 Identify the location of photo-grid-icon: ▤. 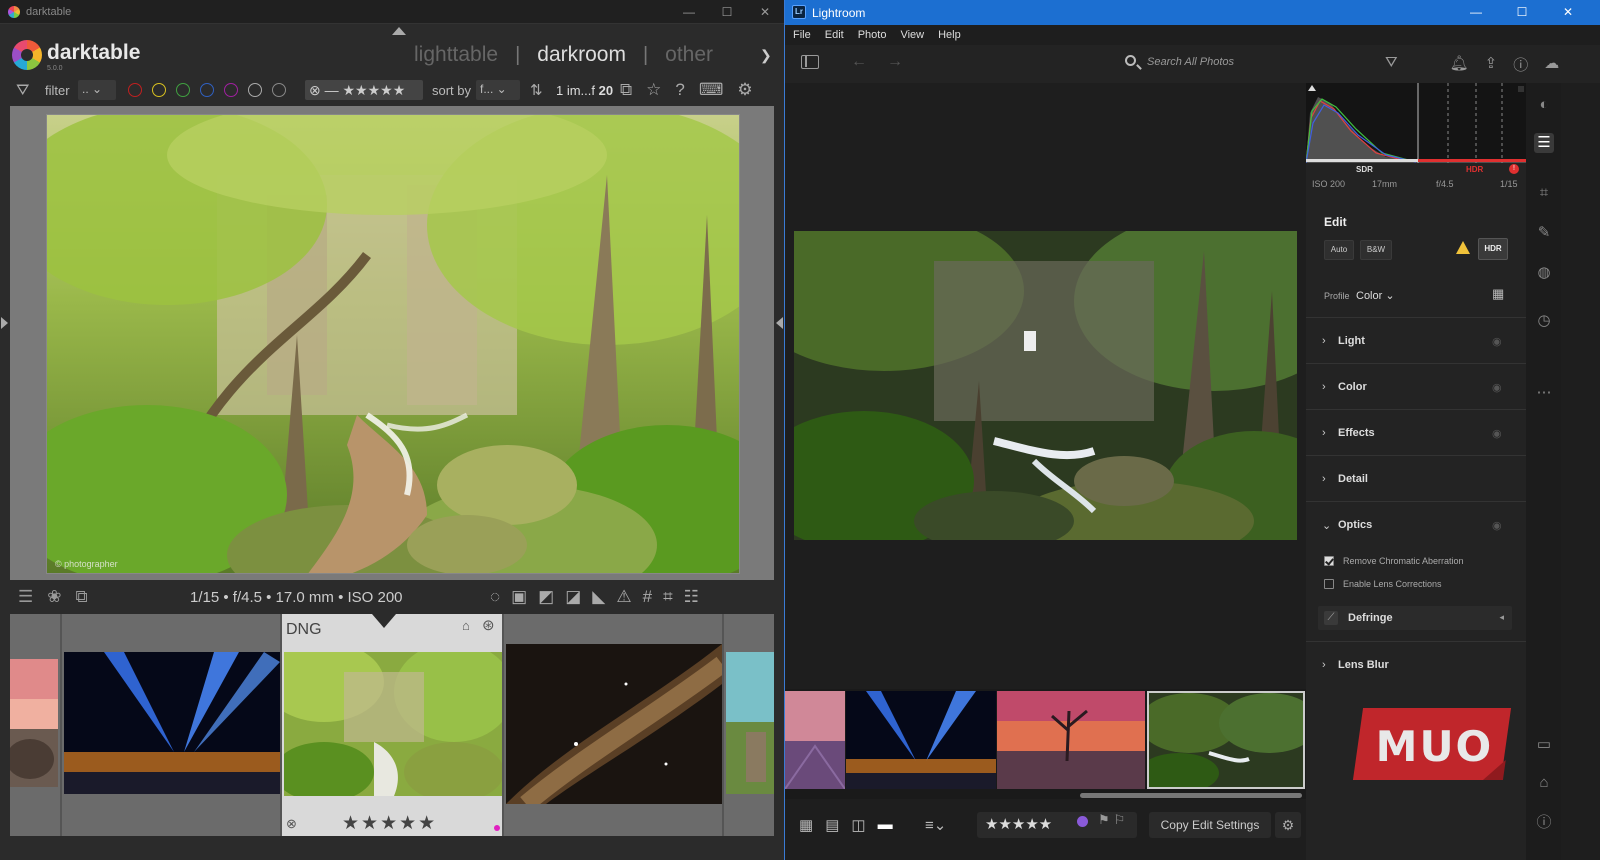
(832, 825).